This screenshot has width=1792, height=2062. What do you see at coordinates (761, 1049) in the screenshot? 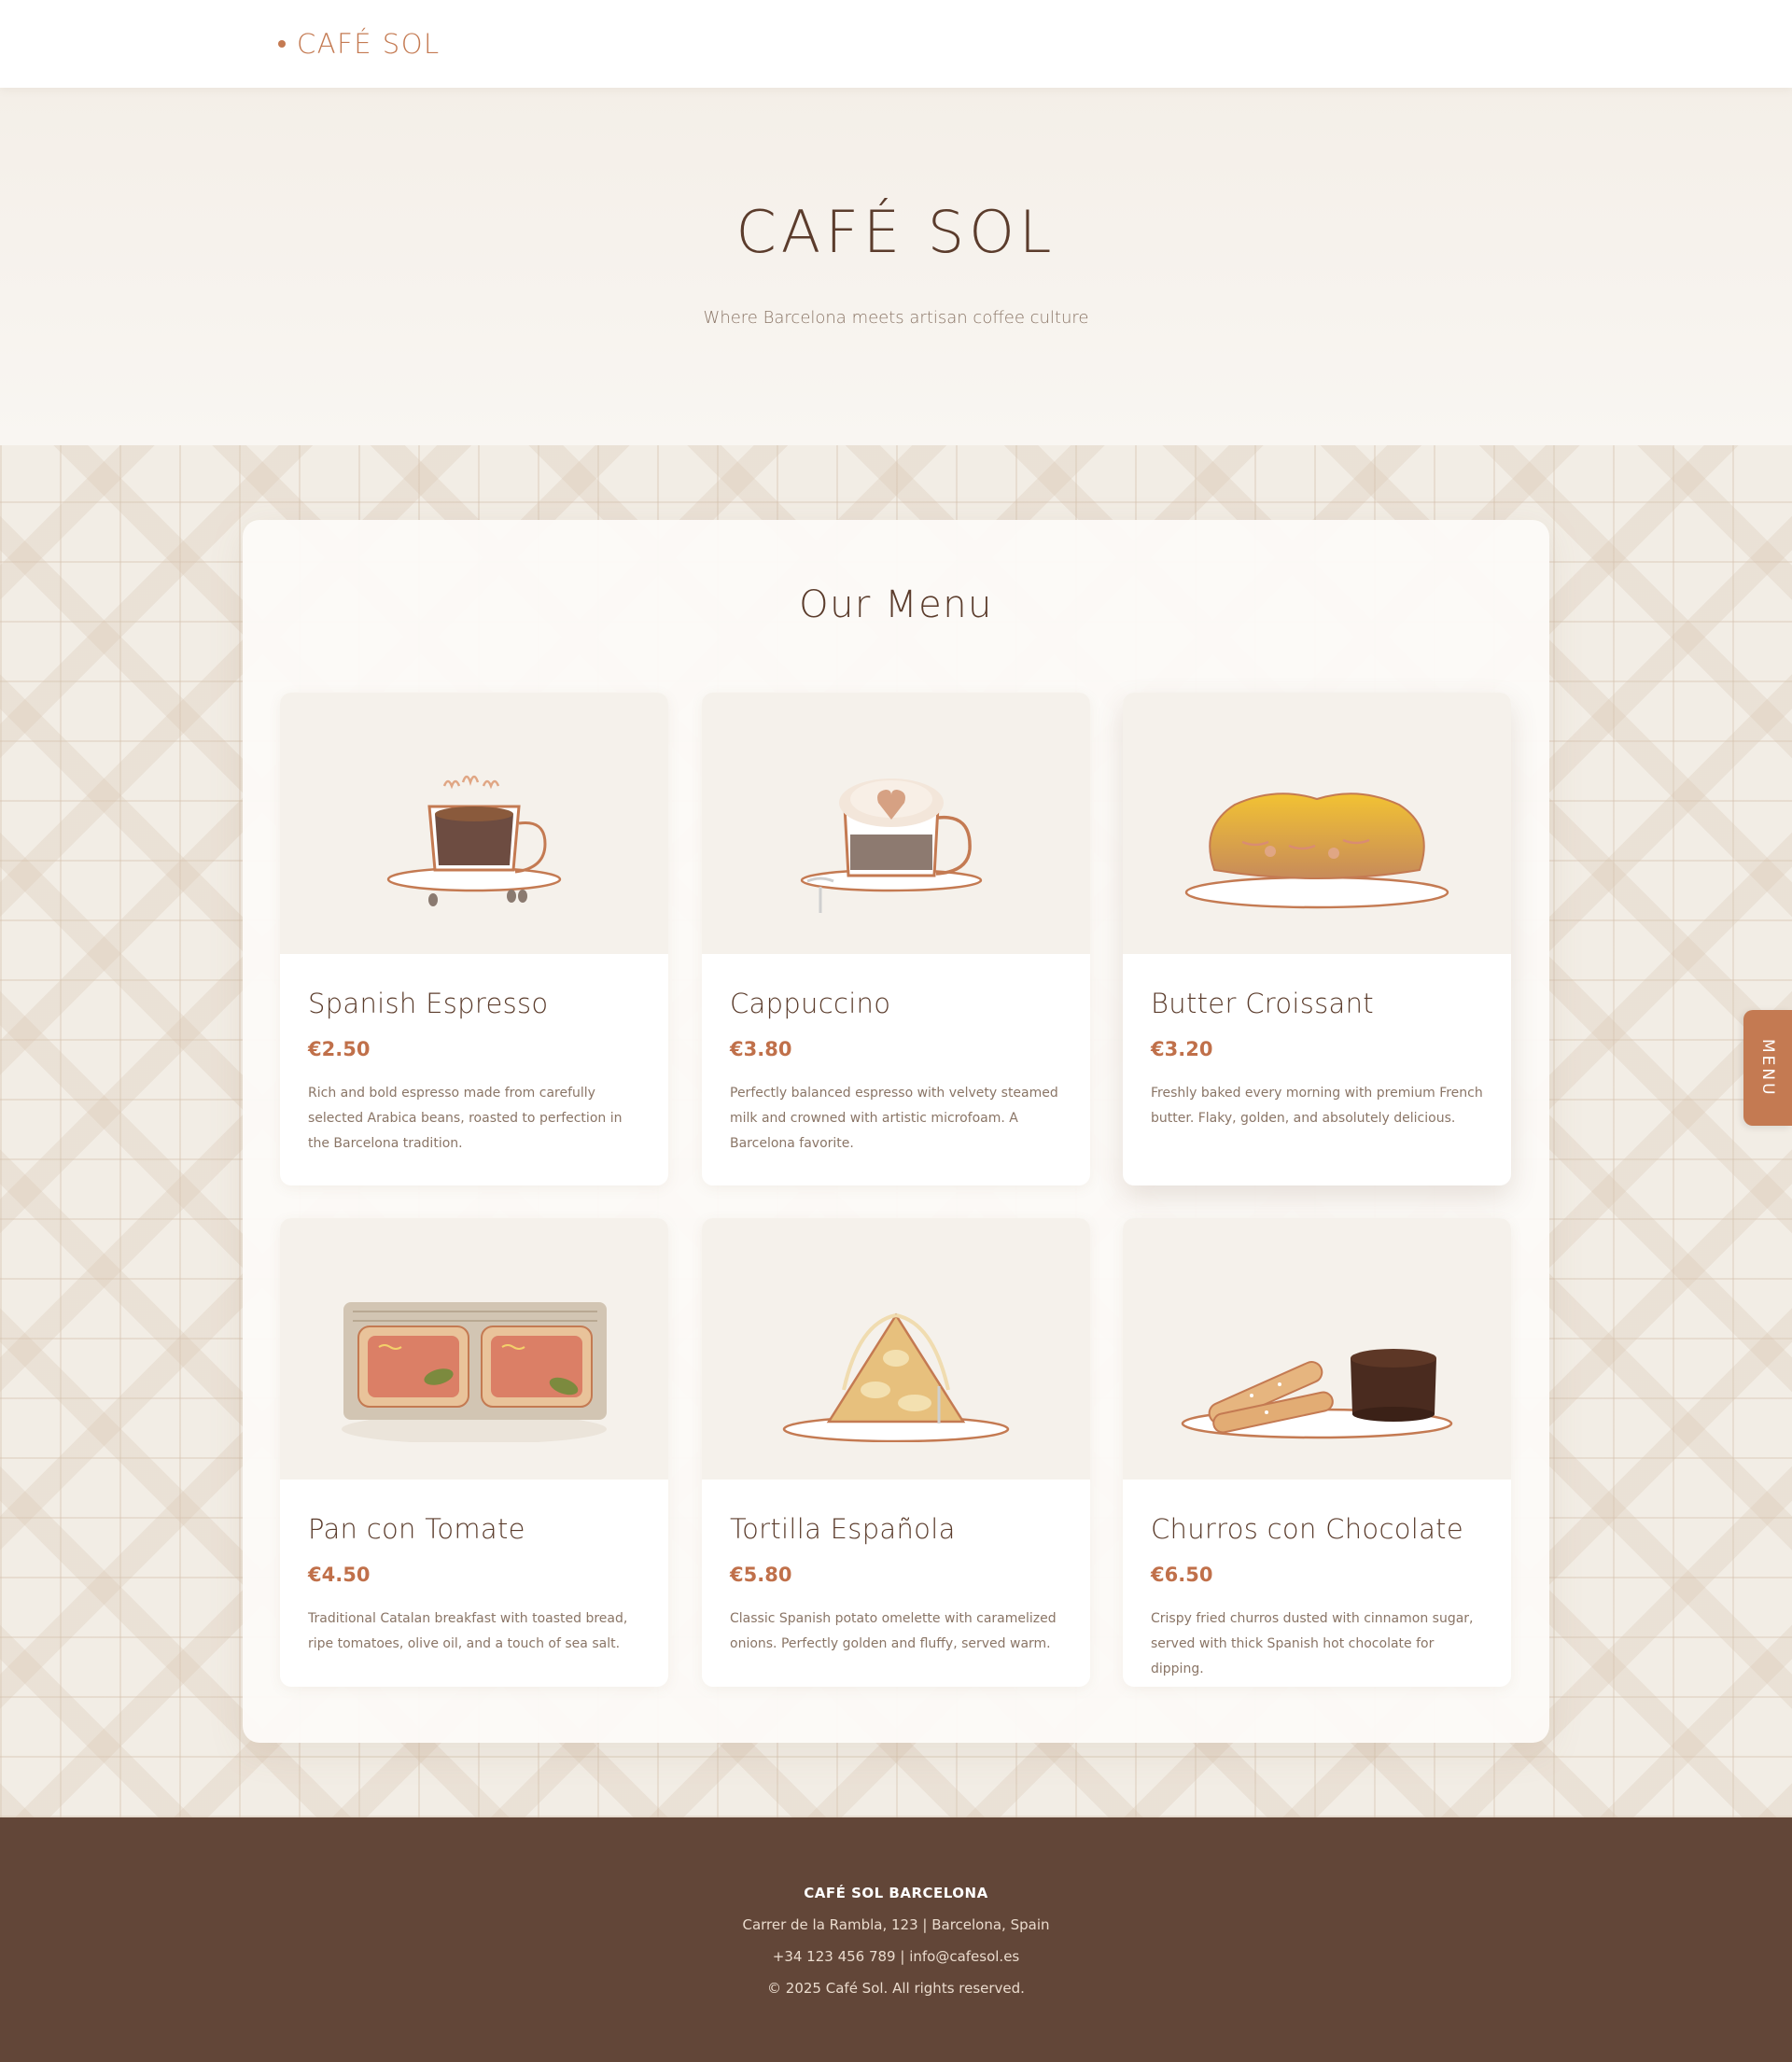
I see `item-price: €3.80` at bounding box center [761, 1049].